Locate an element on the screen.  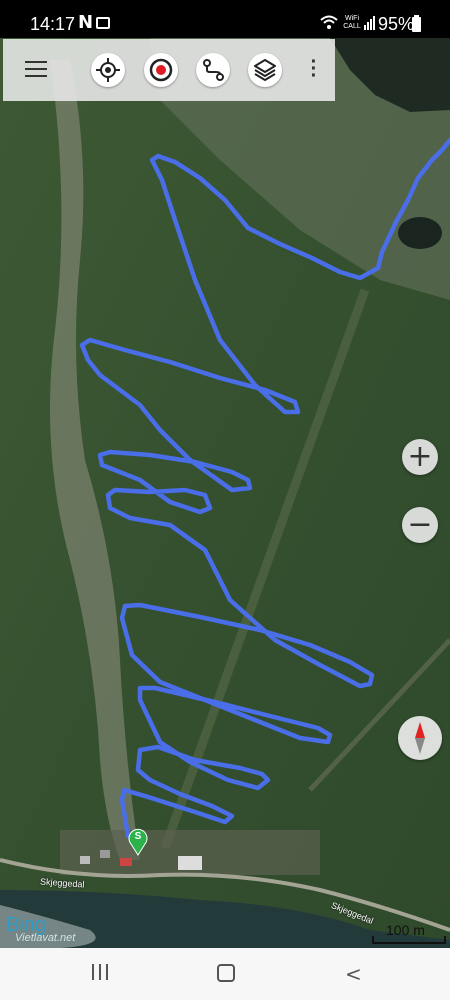
wifi-icon is located at coordinates (329, 24).